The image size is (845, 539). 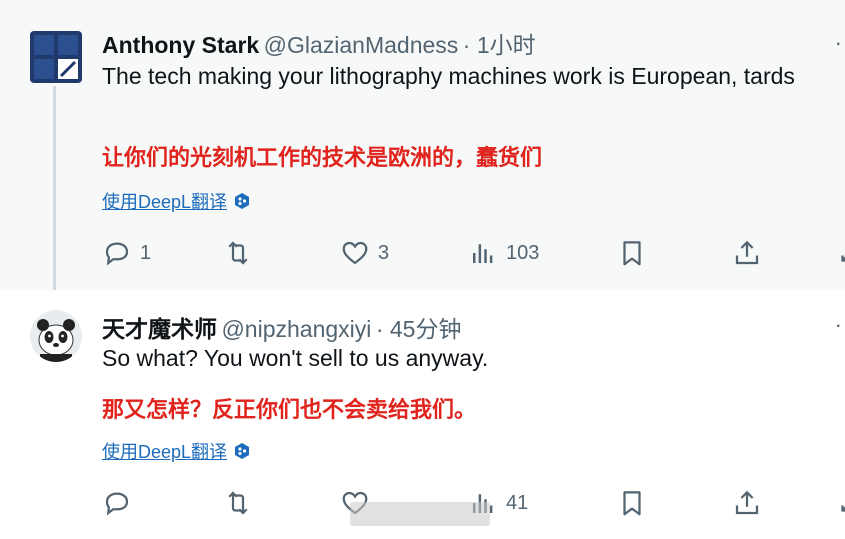 What do you see at coordinates (180, 45) in the screenshot?
I see `author-name: Anthony Stark` at bounding box center [180, 45].